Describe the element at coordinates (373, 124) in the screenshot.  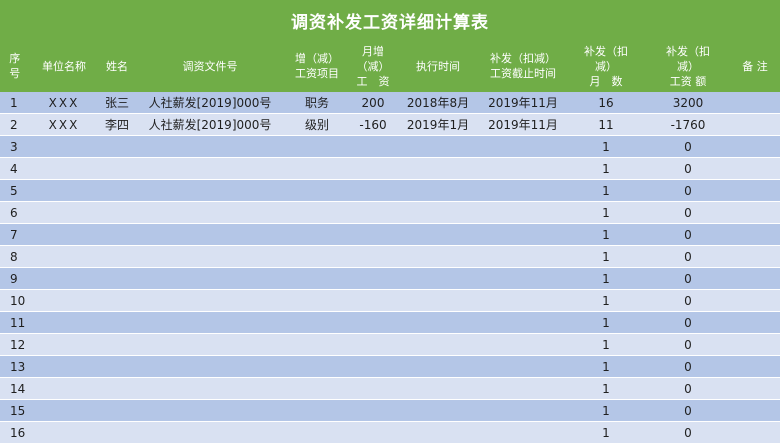
I see `cell-monthly: -160` at that location.